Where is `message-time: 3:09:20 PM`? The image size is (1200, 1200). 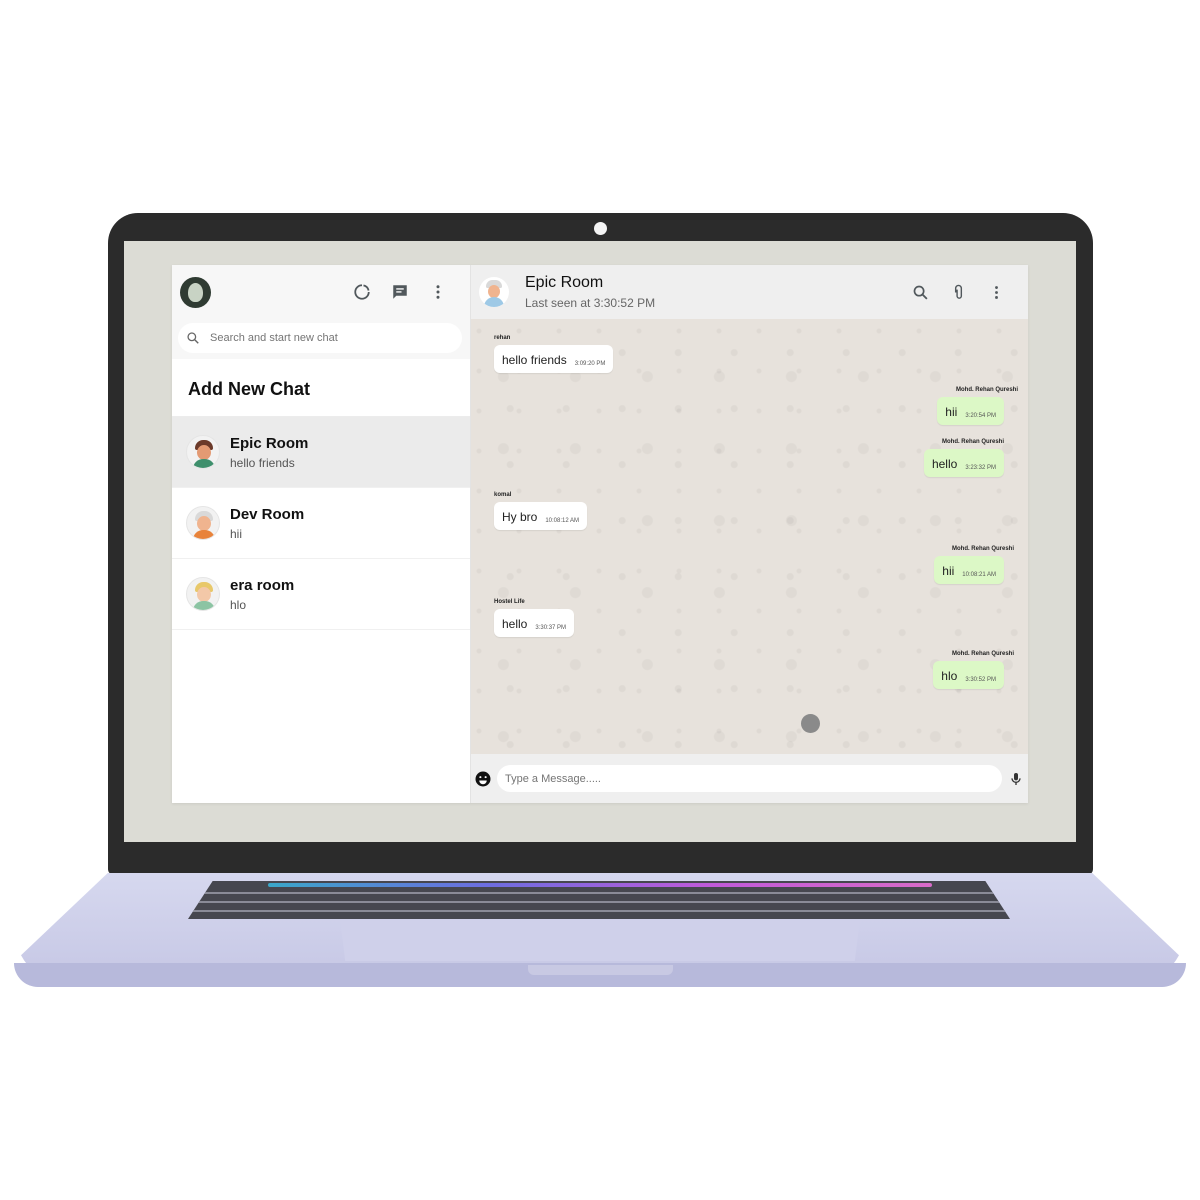
message-time: 3:09:20 PM is located at coordinates (590, 364).